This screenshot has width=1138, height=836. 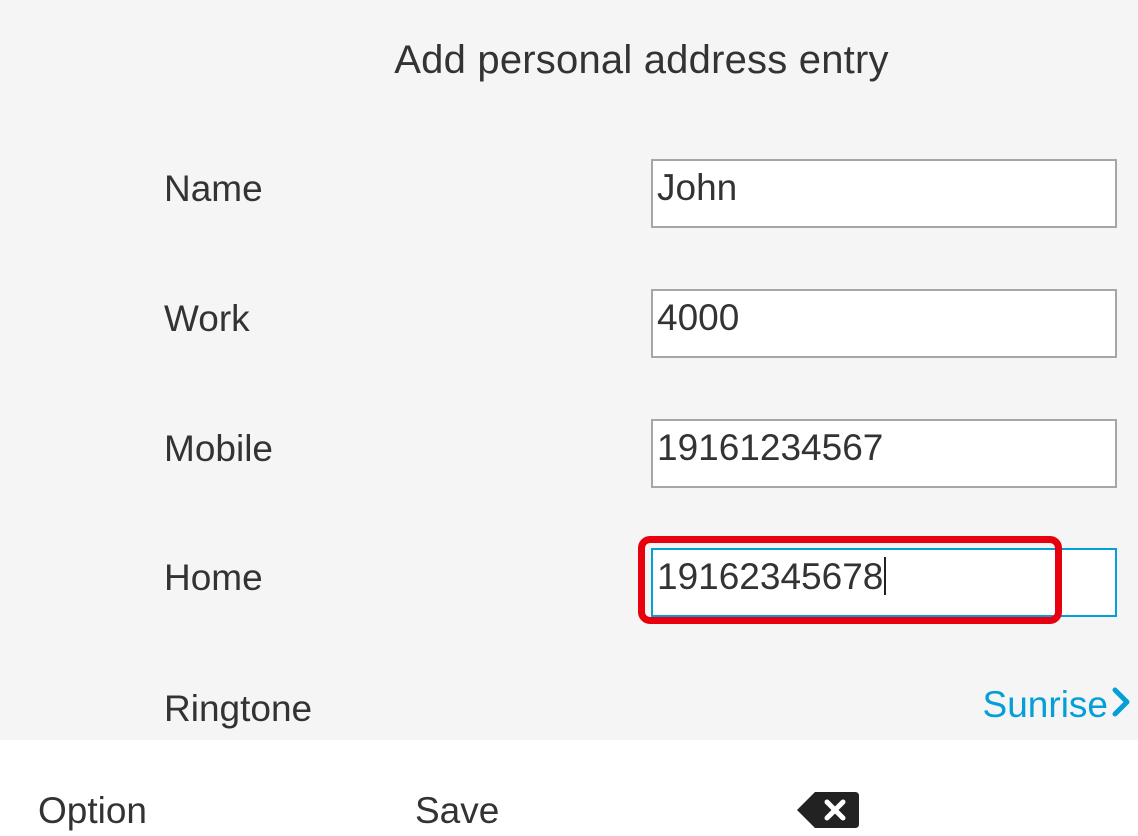 What do you see at coordinates (884, 193) in the screenshot?
I see `name-field: John` at bounding box center [884, 193].